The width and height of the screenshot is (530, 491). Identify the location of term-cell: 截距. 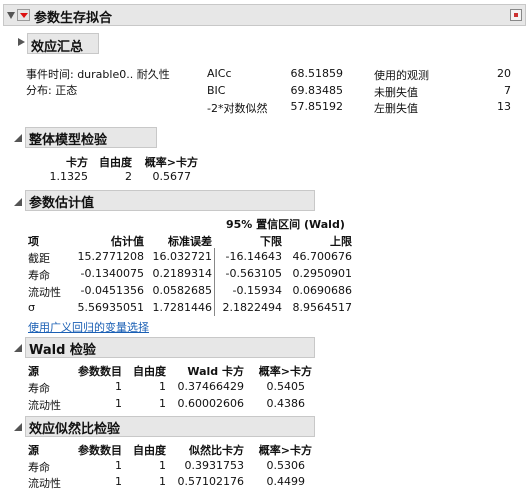
(39, 258).